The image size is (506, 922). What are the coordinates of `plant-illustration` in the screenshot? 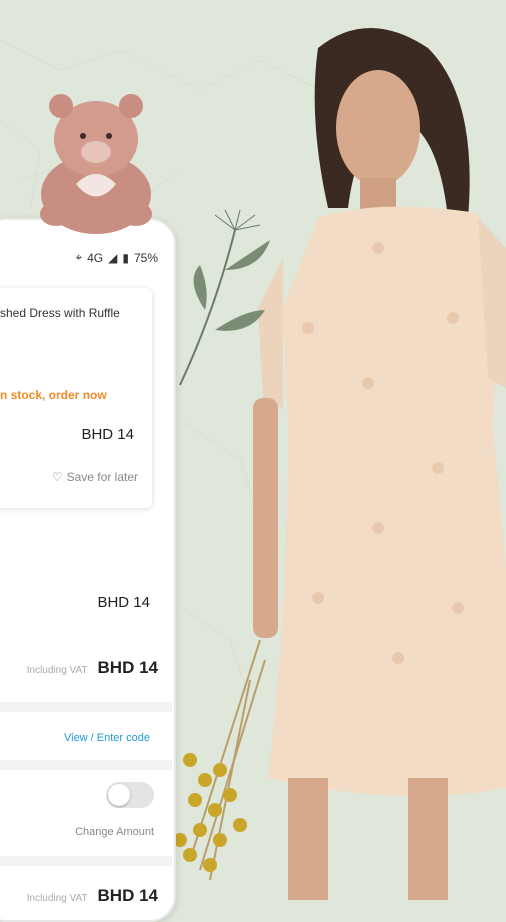 It's located at (224, 298).